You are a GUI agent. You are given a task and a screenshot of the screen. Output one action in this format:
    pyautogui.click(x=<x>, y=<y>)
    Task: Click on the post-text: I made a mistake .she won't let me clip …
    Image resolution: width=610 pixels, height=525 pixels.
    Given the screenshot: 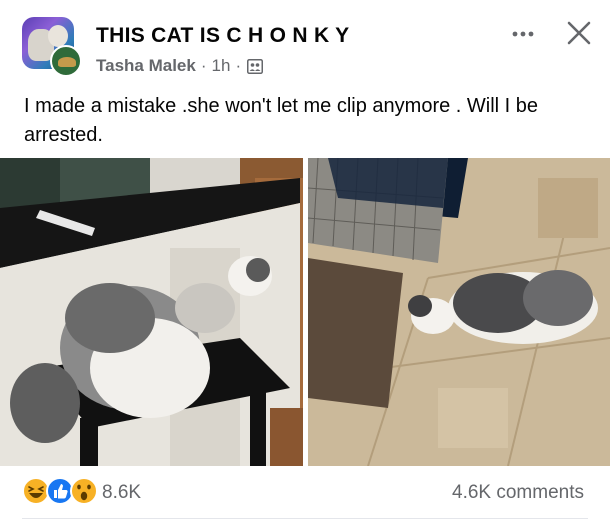 What is the action you would take?
    pyautogui.click(x=281, y=120)
    